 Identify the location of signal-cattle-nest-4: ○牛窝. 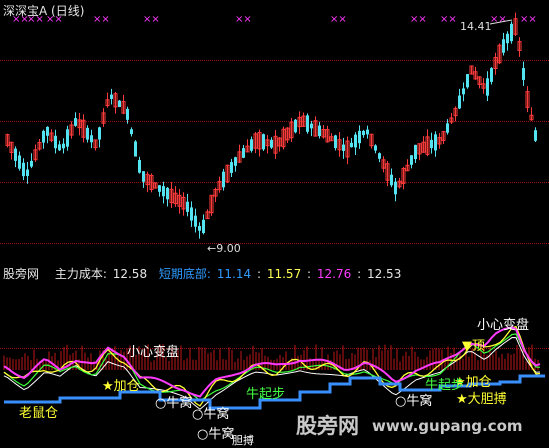
(216, 434).